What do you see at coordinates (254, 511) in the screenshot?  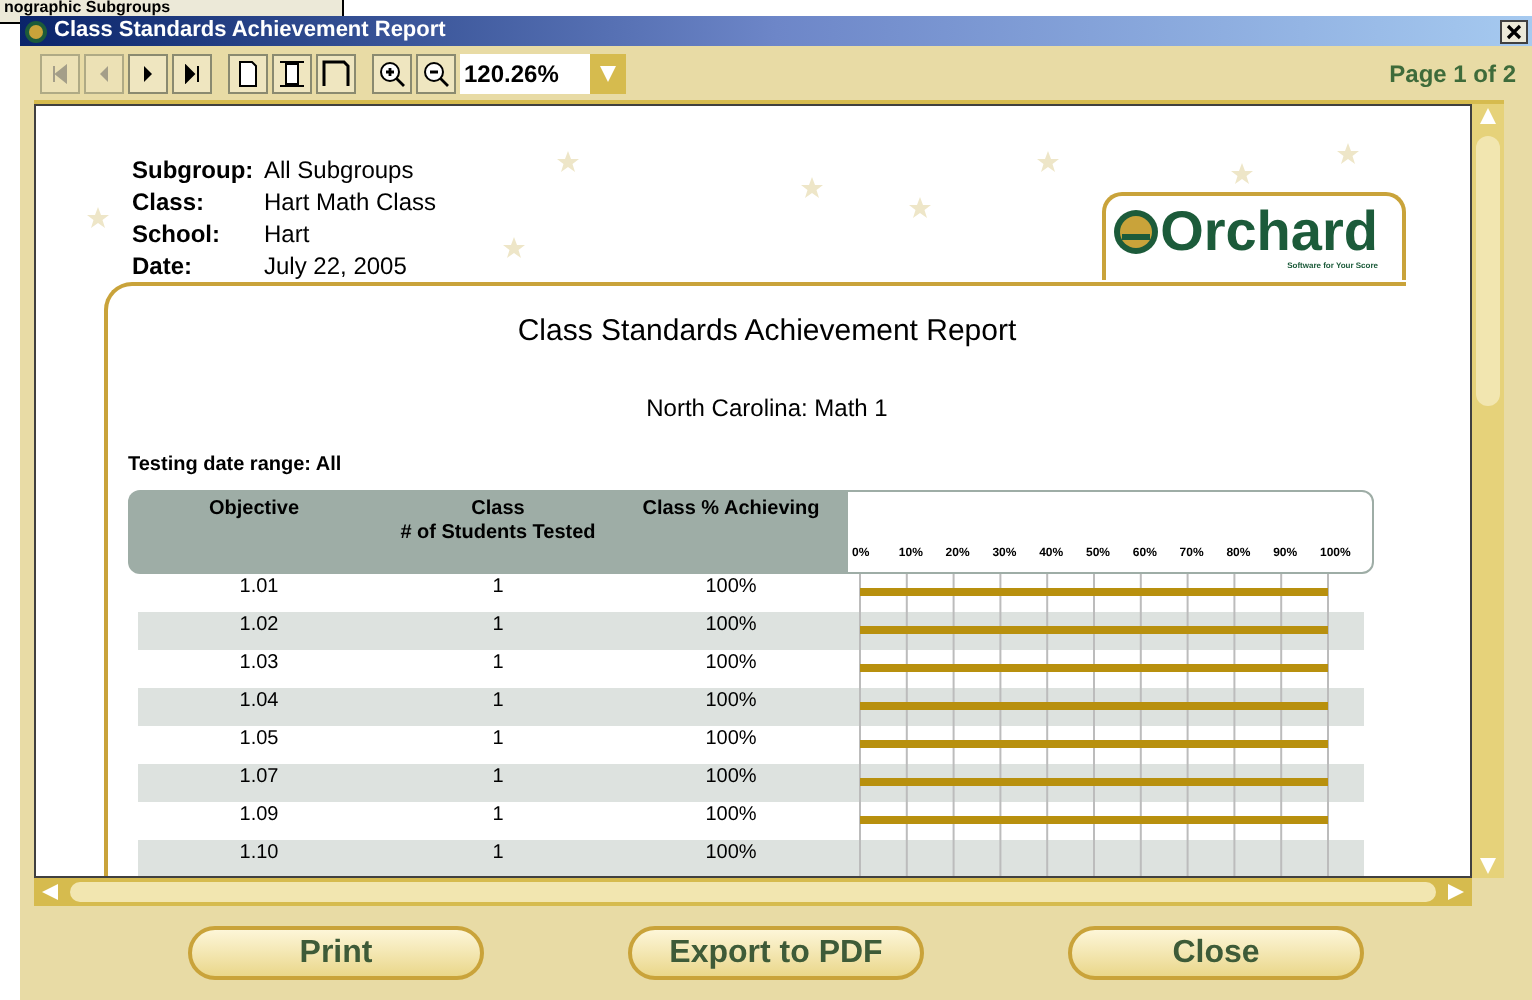 I see `column-header: Objective` at bounding box center [254, 511].